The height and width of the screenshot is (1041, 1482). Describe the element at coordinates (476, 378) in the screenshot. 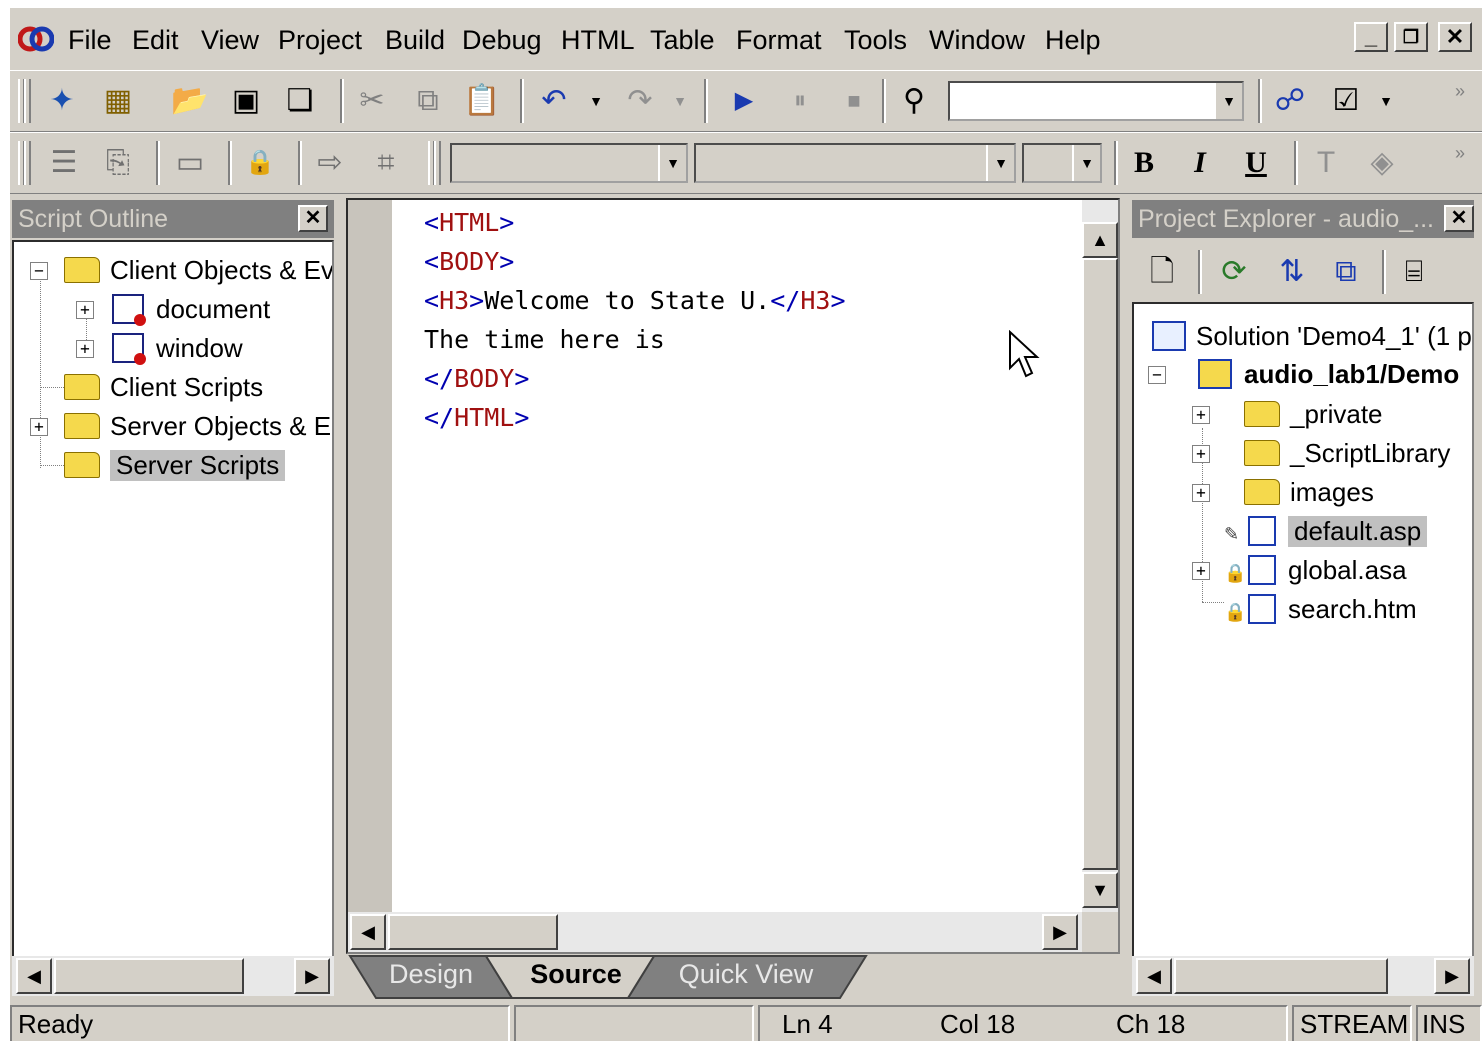

I see `code-line: </BODY>` at that location.